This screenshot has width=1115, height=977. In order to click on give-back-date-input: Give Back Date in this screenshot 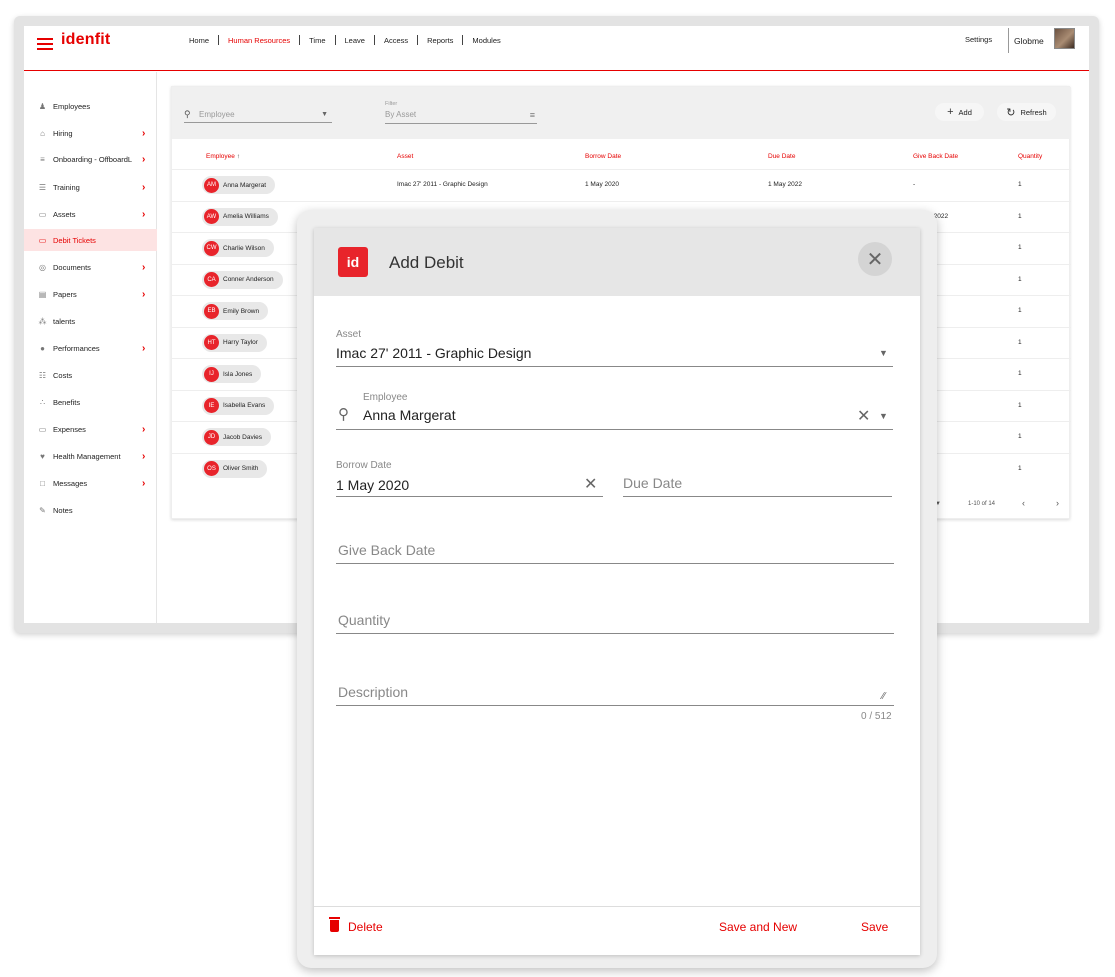, I will do `click(386, 550)`.